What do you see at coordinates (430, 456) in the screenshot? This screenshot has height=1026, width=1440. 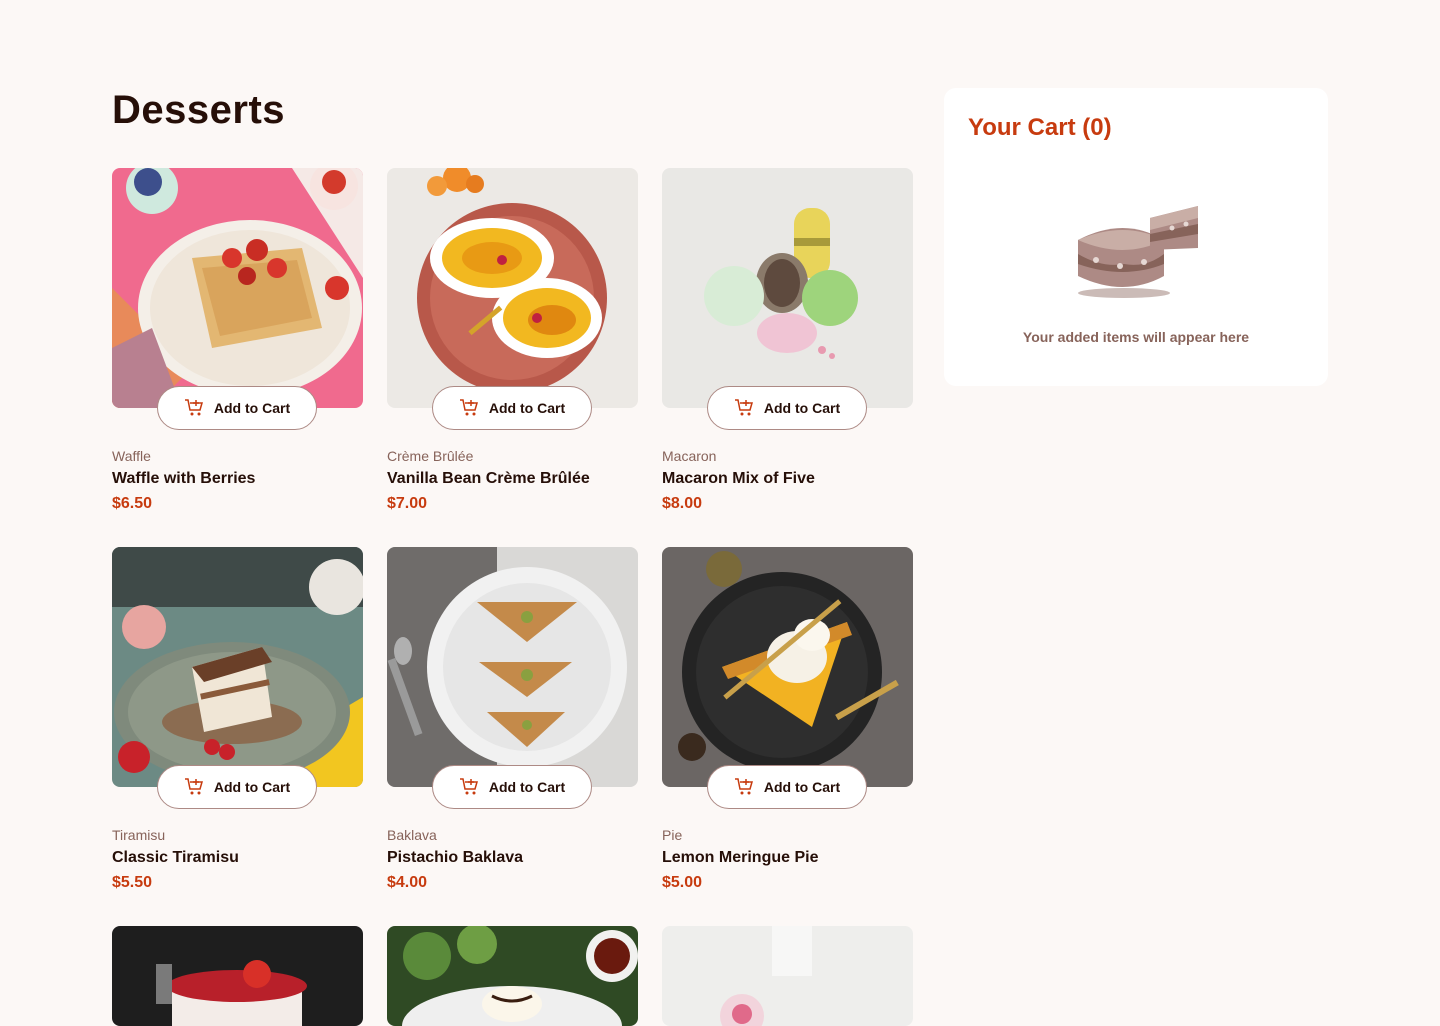 I see `product-category: Crème Brûlée` at bounding box center [430, 456].